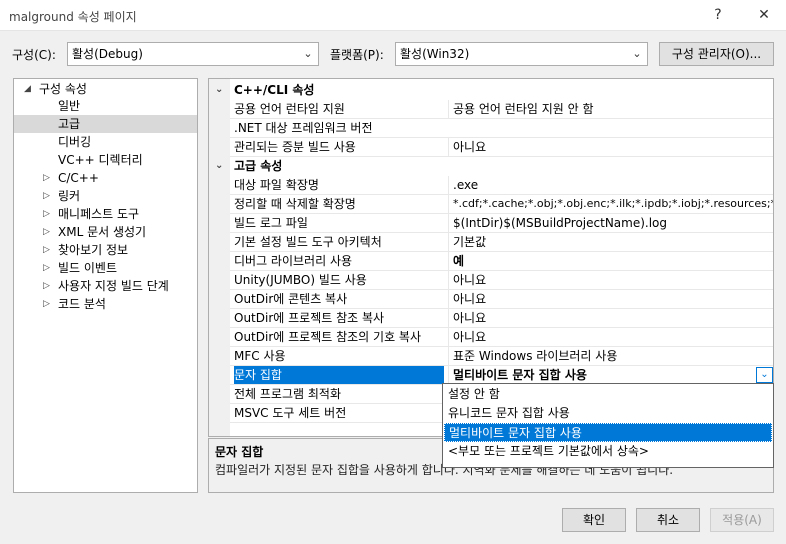  I want to click on property-row: OutDir에 프로젝트 참조의 기호 복사 아니요, so click(501, 337).